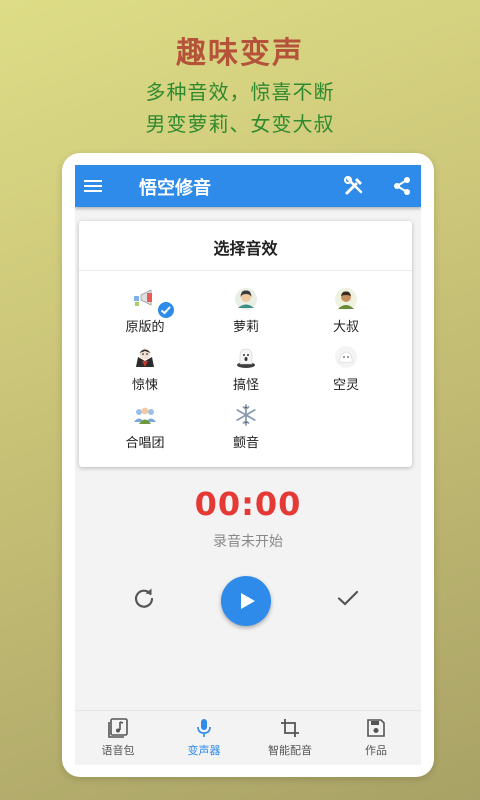 This screenshot has width=480, height=800. Describe the element at coordinates (246, 371) in the screenshot. I see `effect-funny: 搞怪` at that location.